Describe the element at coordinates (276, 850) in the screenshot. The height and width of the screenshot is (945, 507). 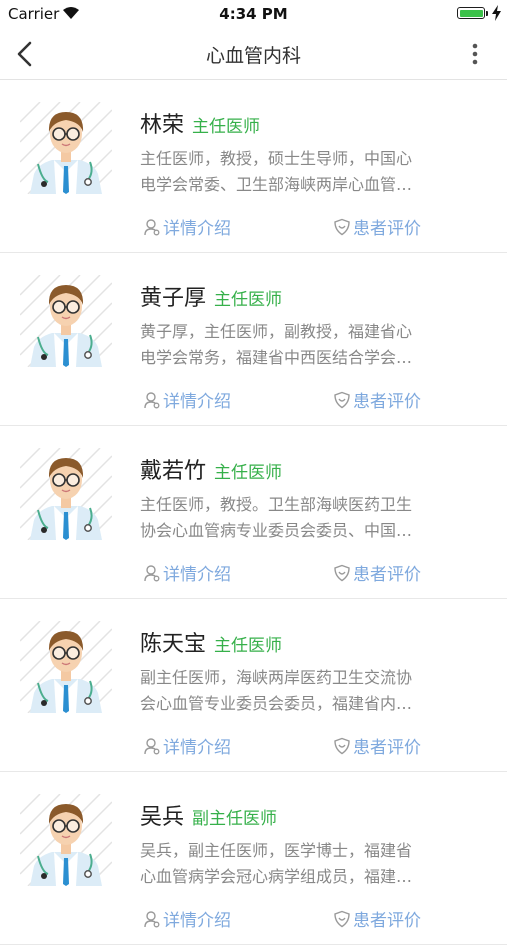
I see `description-line-1: 吴兵，副主任医师，医学博士，福建省` at that location.